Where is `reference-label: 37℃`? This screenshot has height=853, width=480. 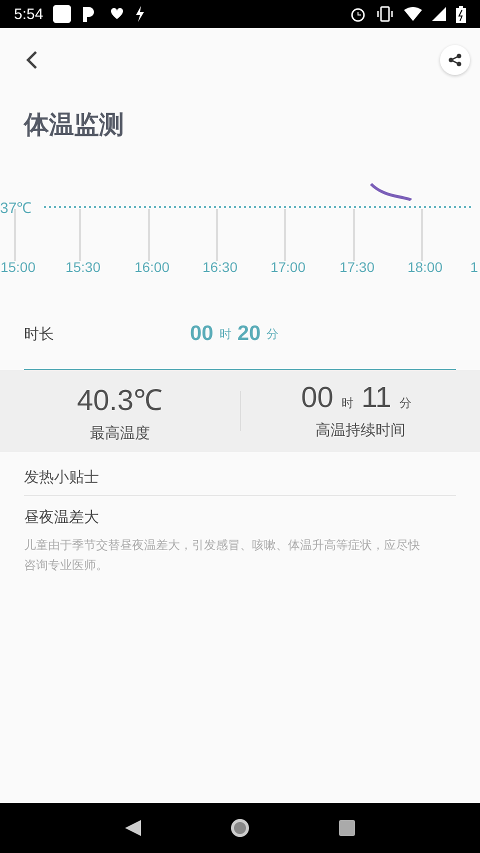 reference-label: 37℃ is located at coordinates (16, 208).